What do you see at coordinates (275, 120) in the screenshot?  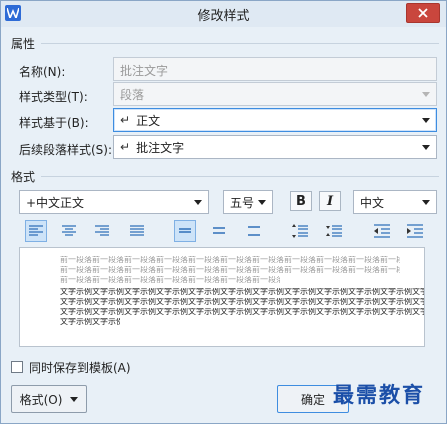 I see `based-on-select: ↵ 正文` at bounding box center [275, 120].